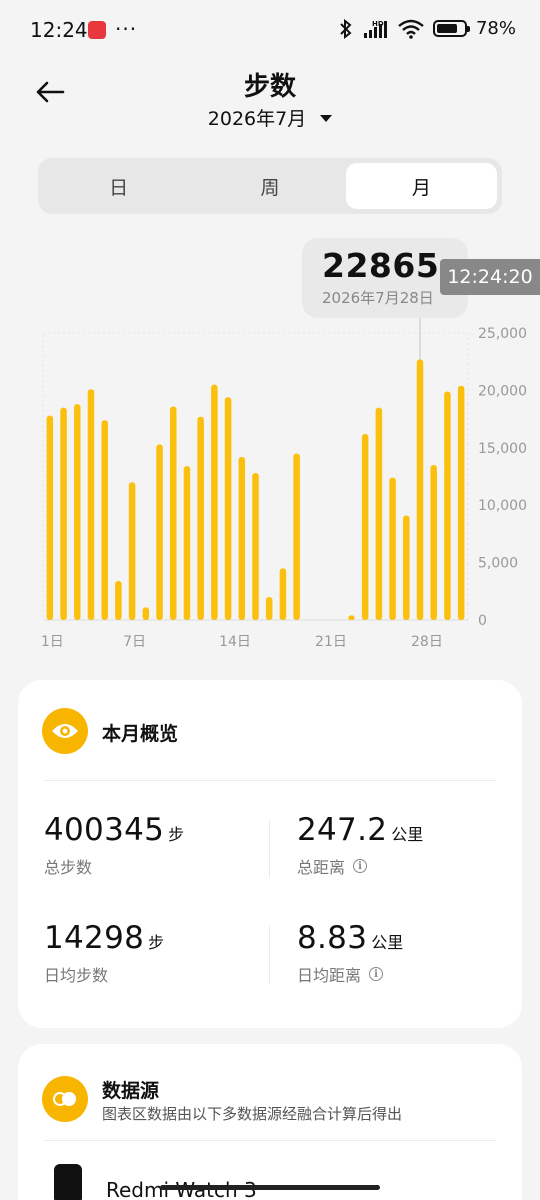 The height and width of the screenshot is (1200, 540). Describe the element at coordinates (104, 830) in the screenshot. I see `stat-value: 400345` at that location.